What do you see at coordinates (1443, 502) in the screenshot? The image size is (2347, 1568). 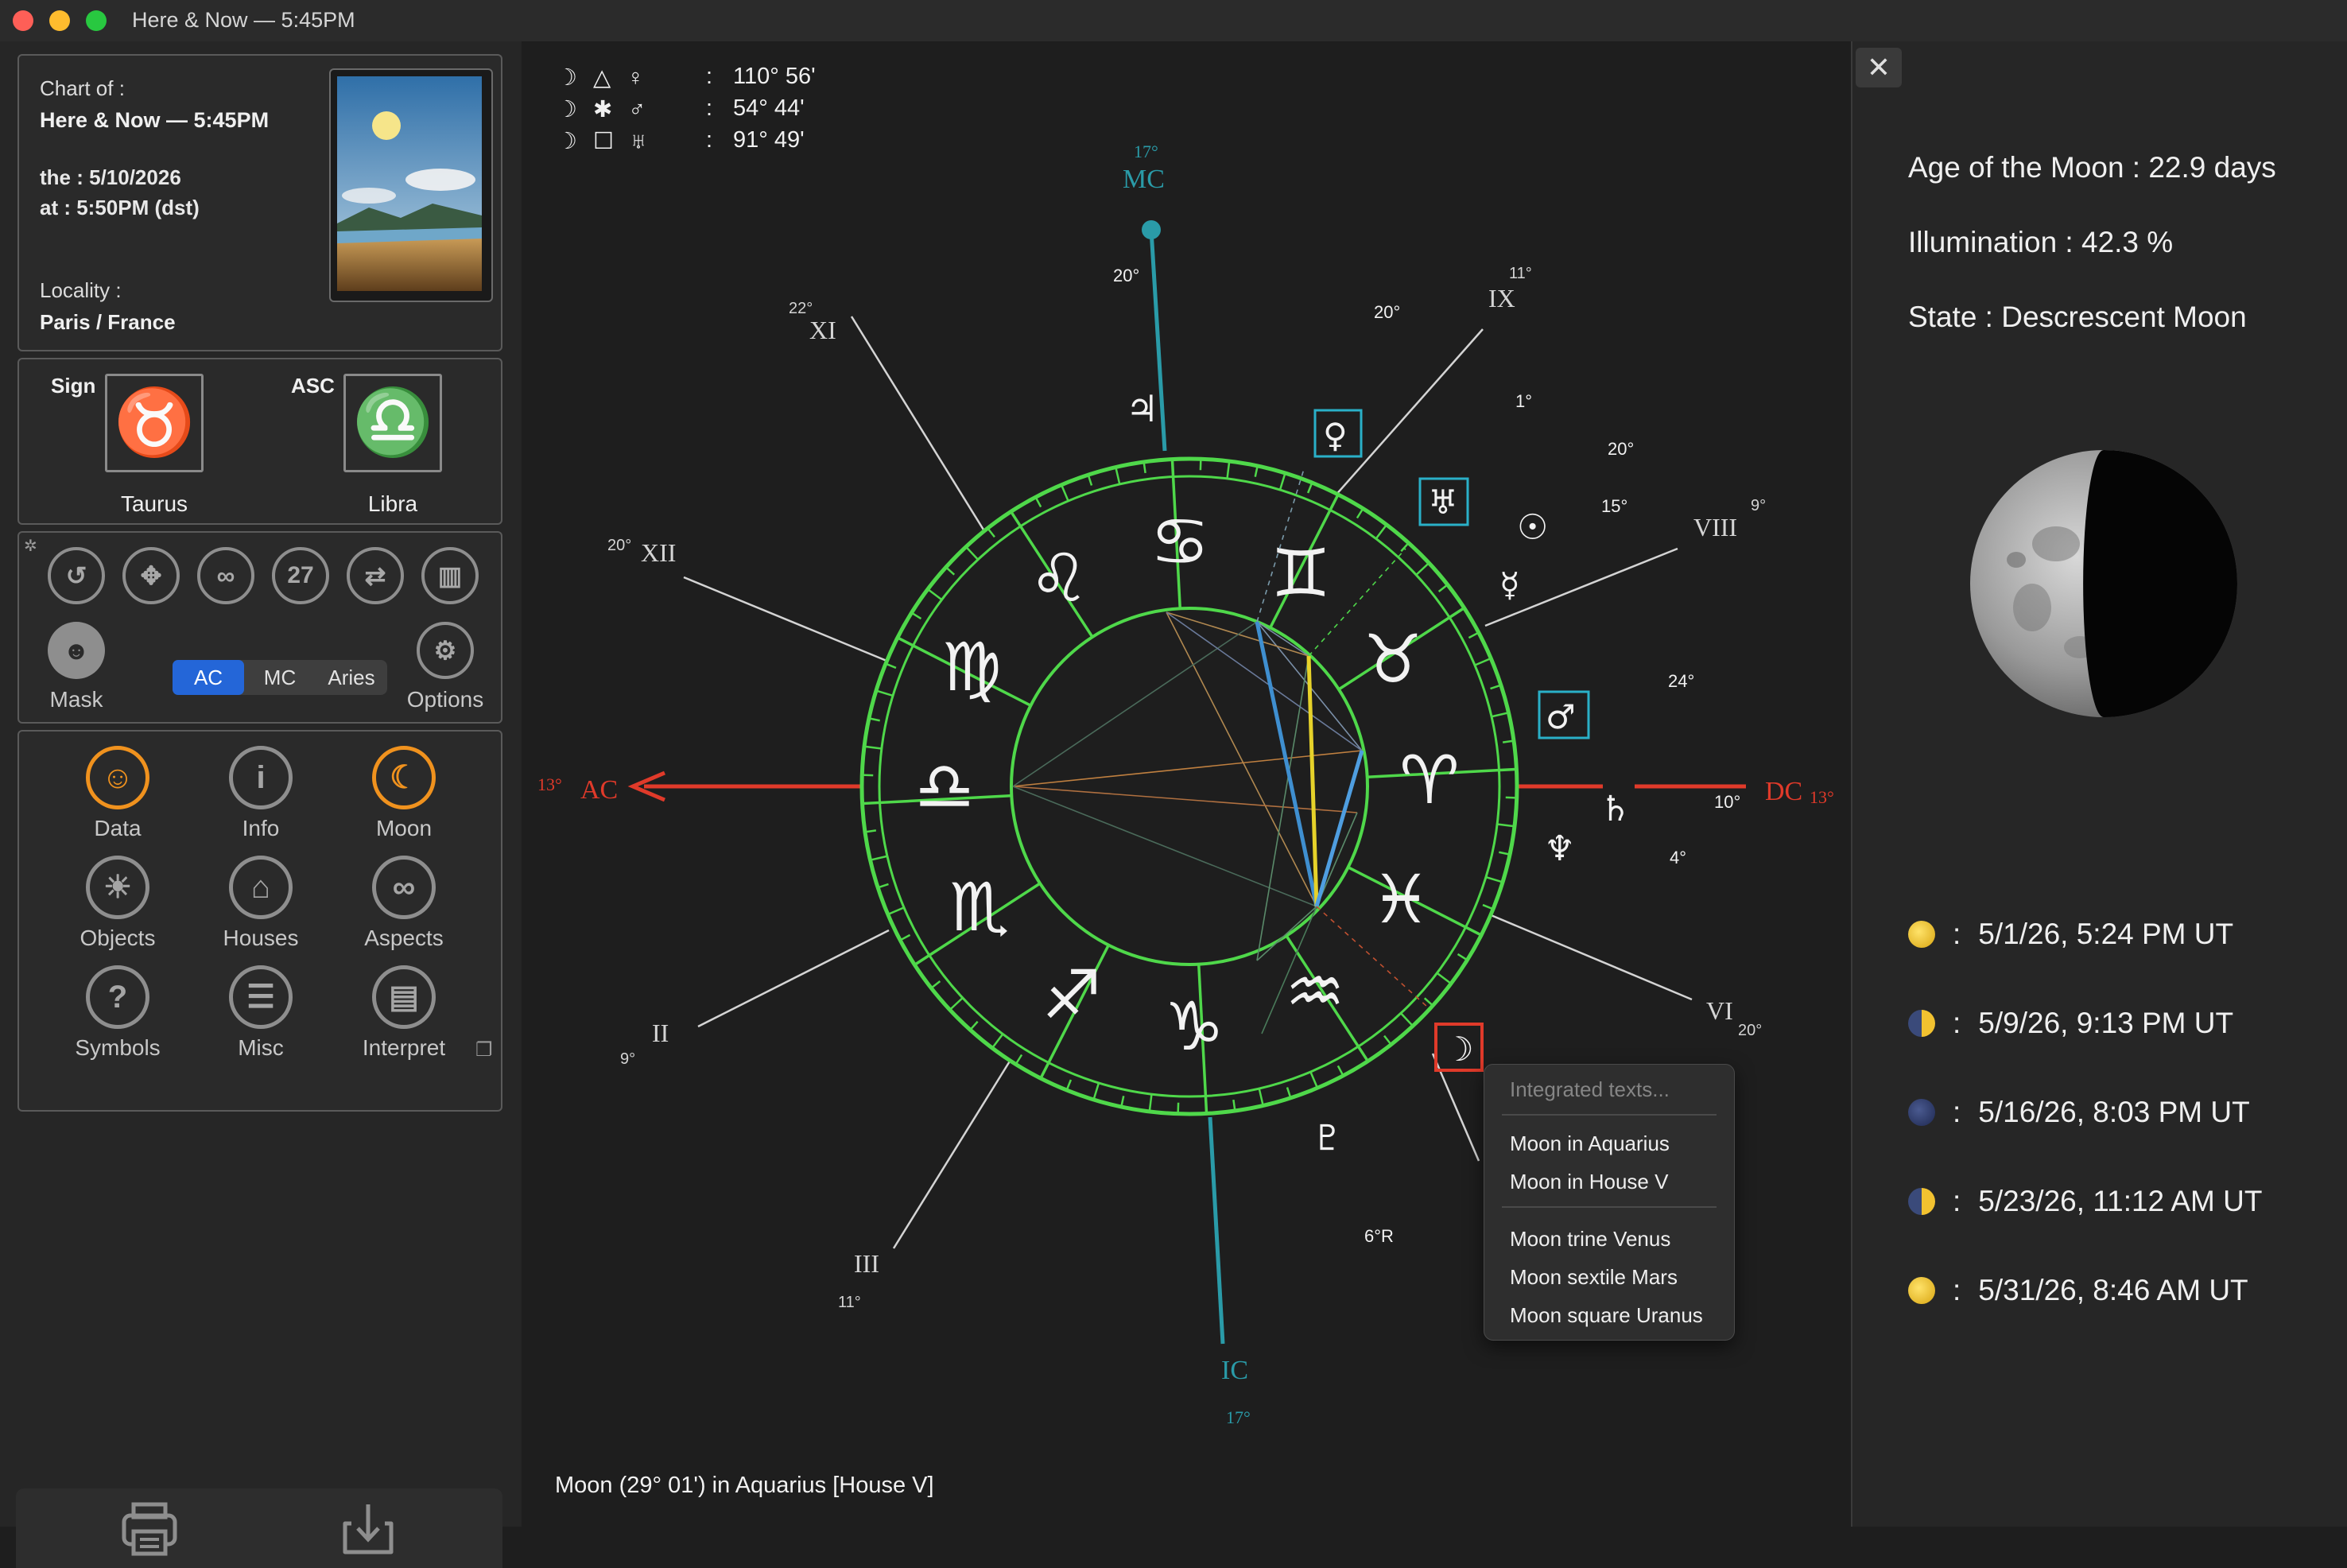 I see `uranus-icon: ♅` at bounding box center [1443, 502].